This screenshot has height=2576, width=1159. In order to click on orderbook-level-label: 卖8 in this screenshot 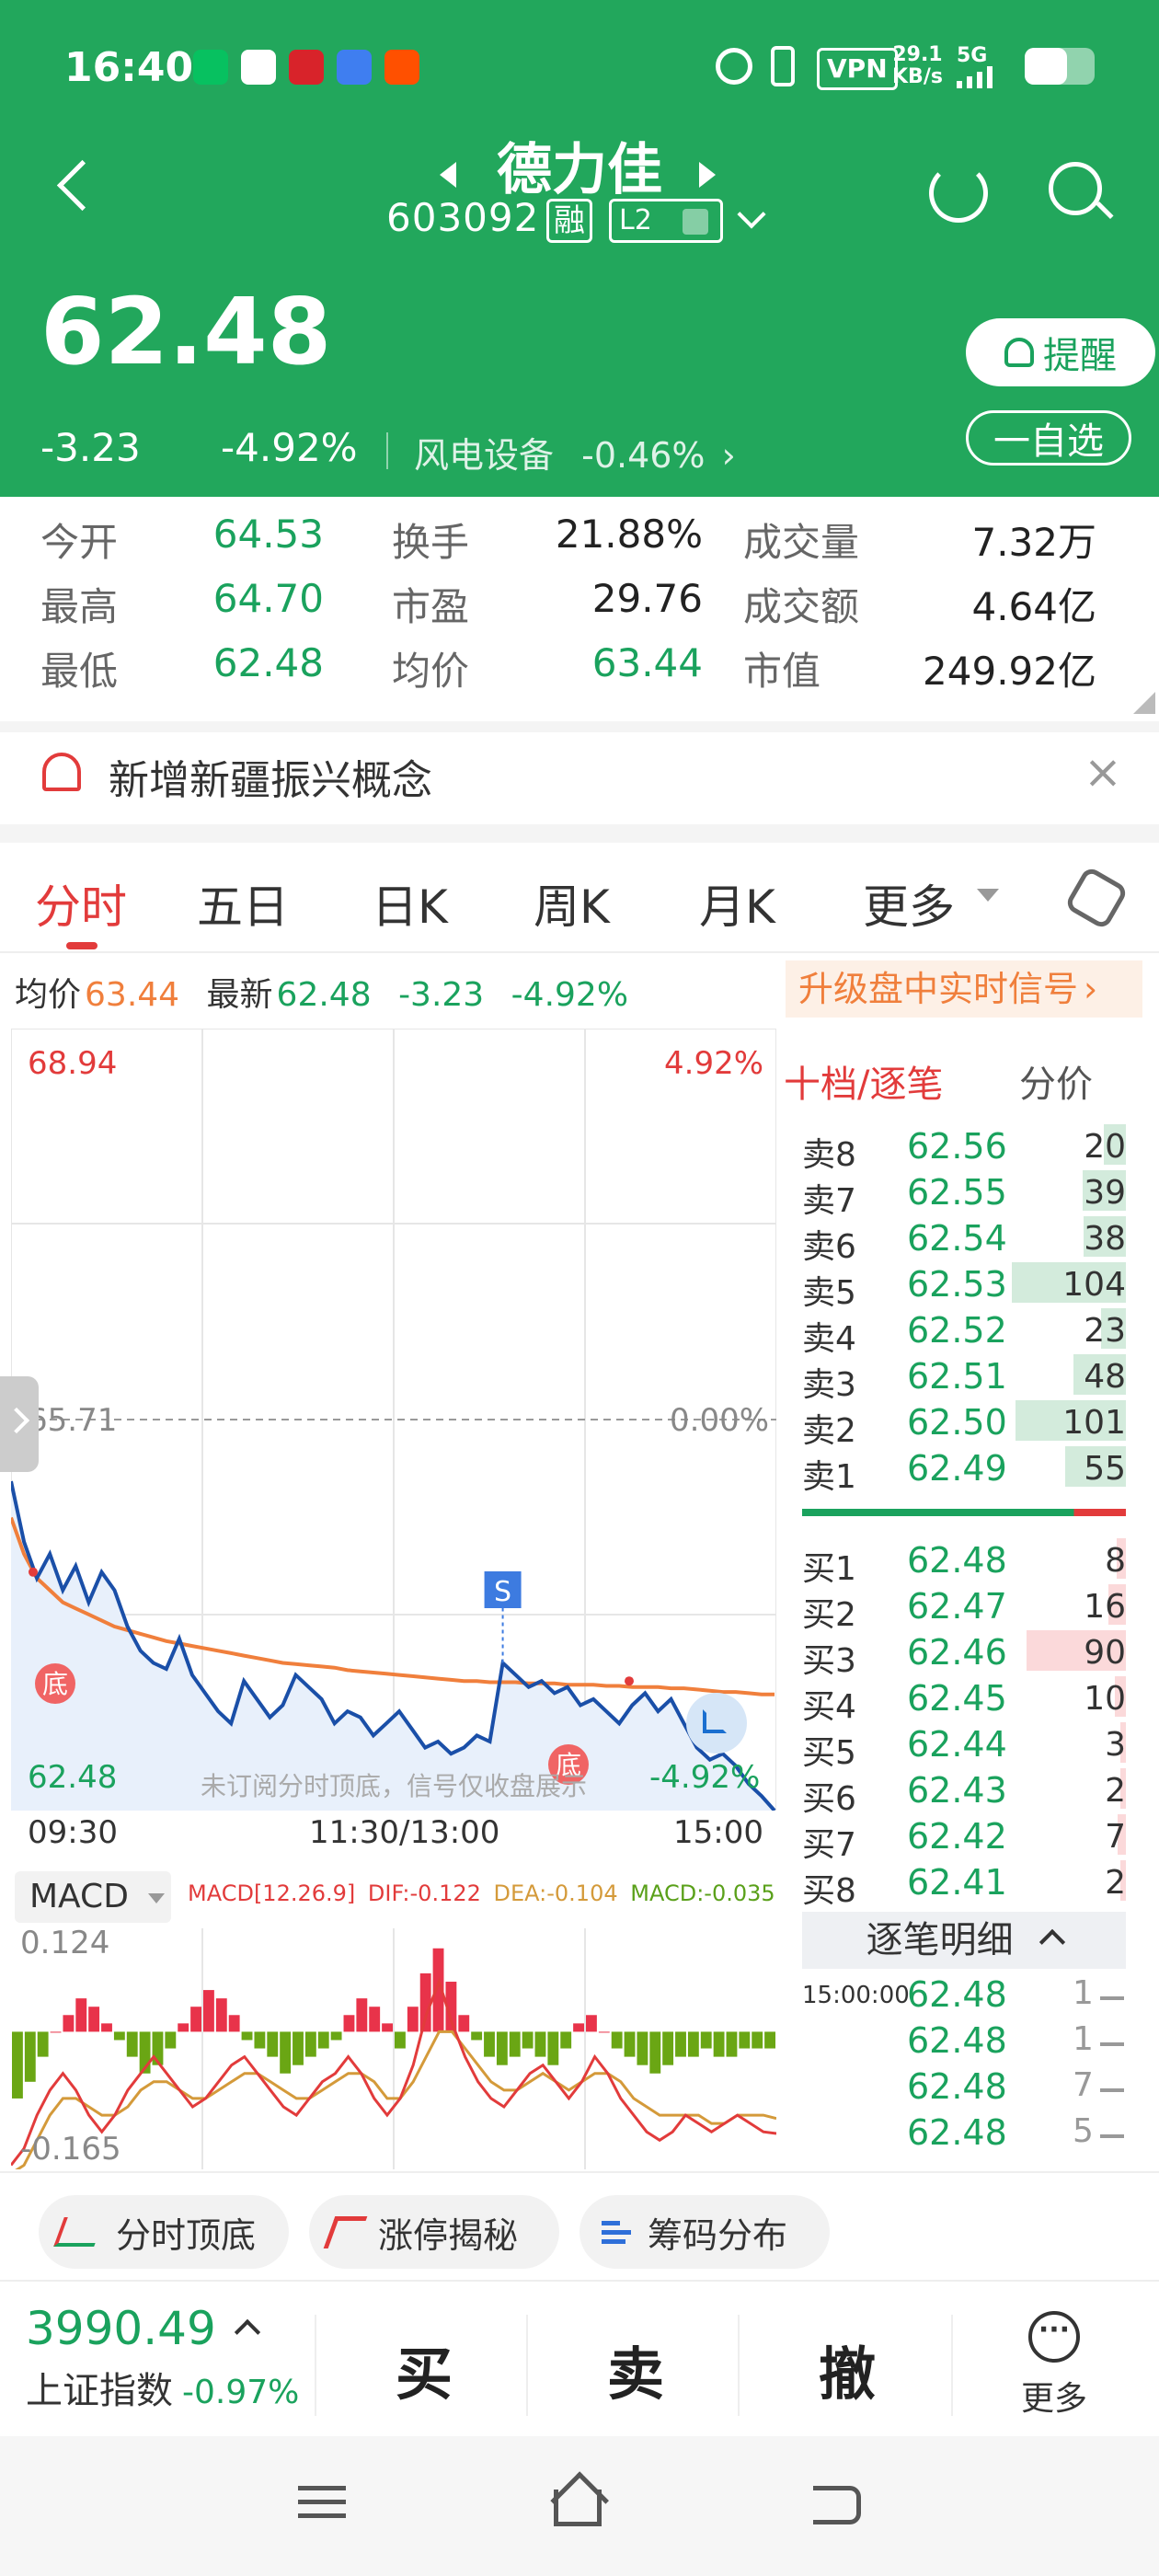, I will do `click(829, 1155)`.